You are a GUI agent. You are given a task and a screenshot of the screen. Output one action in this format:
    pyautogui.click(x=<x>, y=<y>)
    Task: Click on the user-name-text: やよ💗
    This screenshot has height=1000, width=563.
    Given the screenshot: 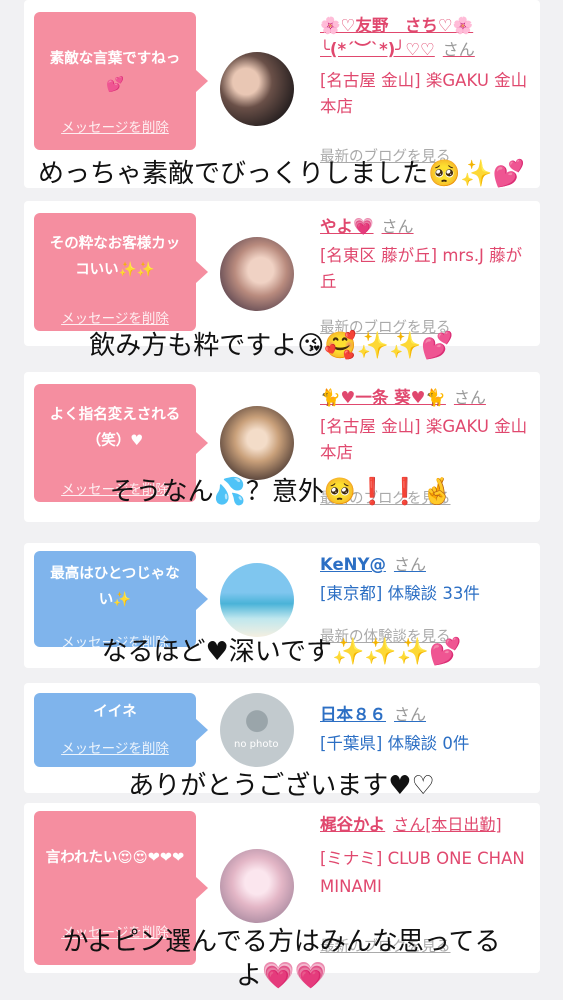 What is the action you would take?
    pyautogui.click(x=347, y=226)
    